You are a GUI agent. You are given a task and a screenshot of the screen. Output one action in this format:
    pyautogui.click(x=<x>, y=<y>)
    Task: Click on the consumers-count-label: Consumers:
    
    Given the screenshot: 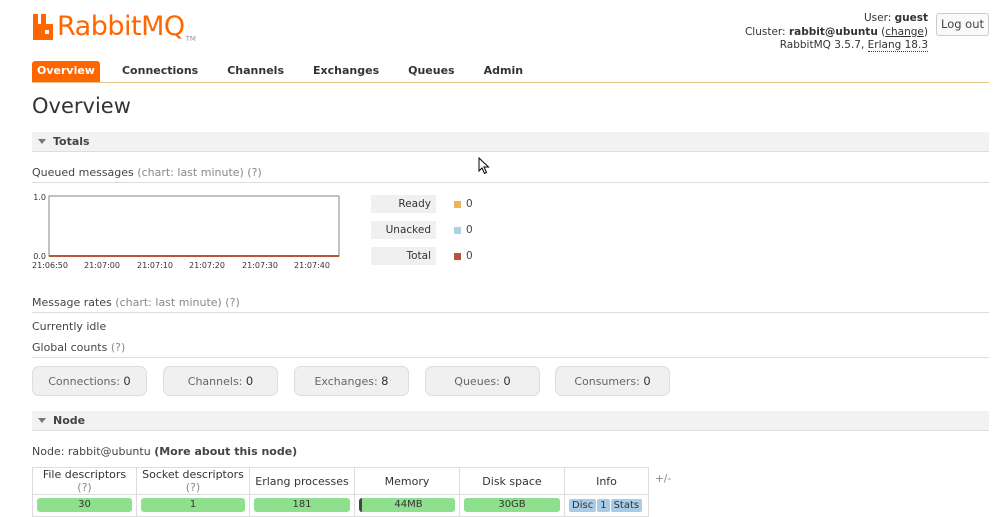 What is the action you would take?
    pyautogui.click(x=607, y=381)
    